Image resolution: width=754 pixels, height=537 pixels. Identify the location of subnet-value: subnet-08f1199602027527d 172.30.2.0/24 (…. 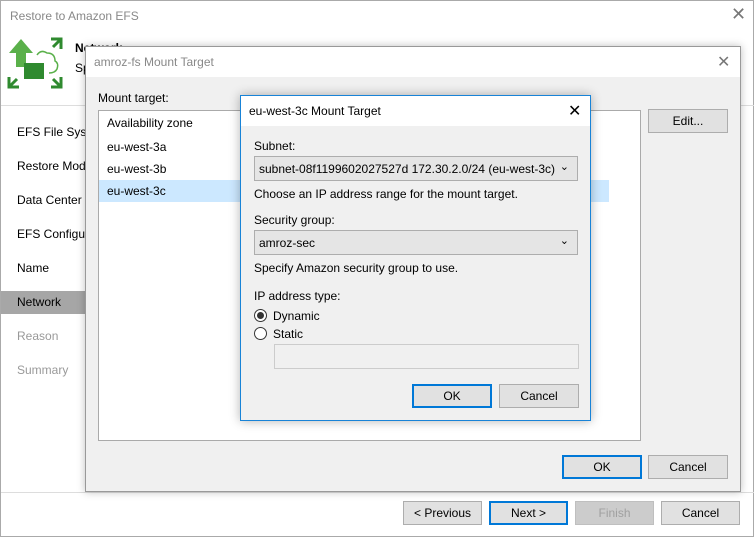
(407, 168).